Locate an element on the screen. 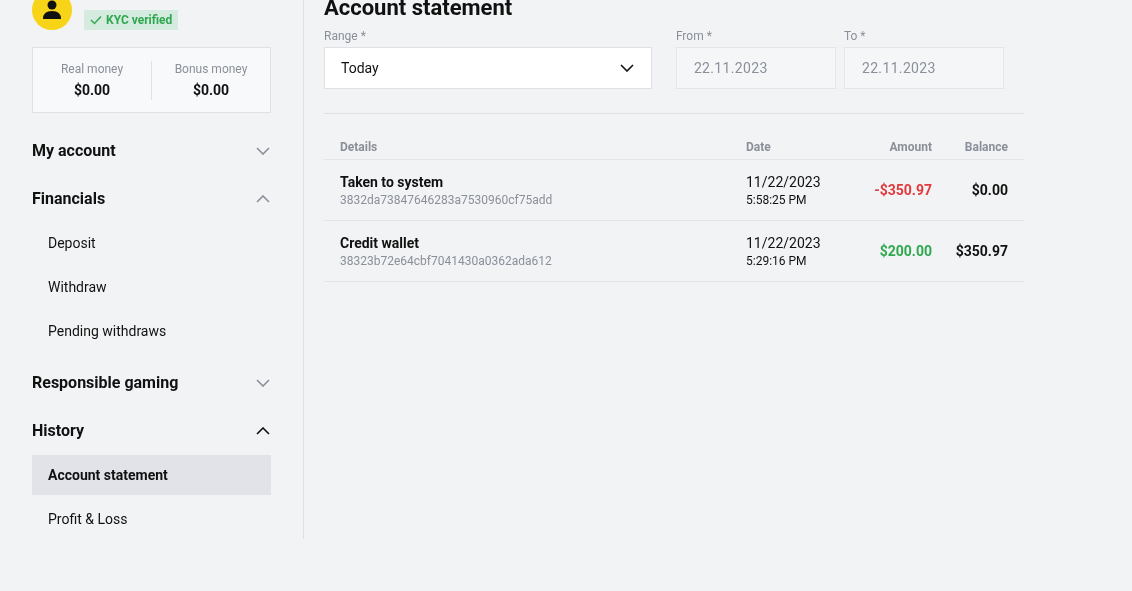 Image resolution: width=1132 pixels, height=591 pixels. field-label: Range * is located at coordinates (345, 35).